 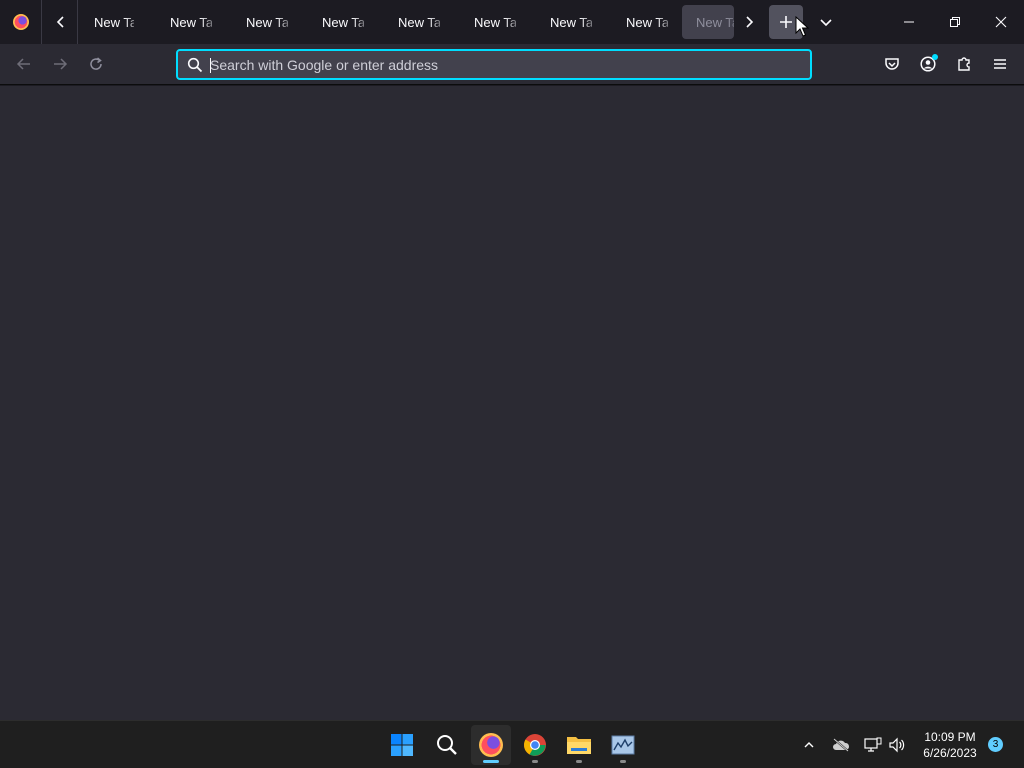 I want to click on tab-active: New Tab, so click(x=708, y=22).